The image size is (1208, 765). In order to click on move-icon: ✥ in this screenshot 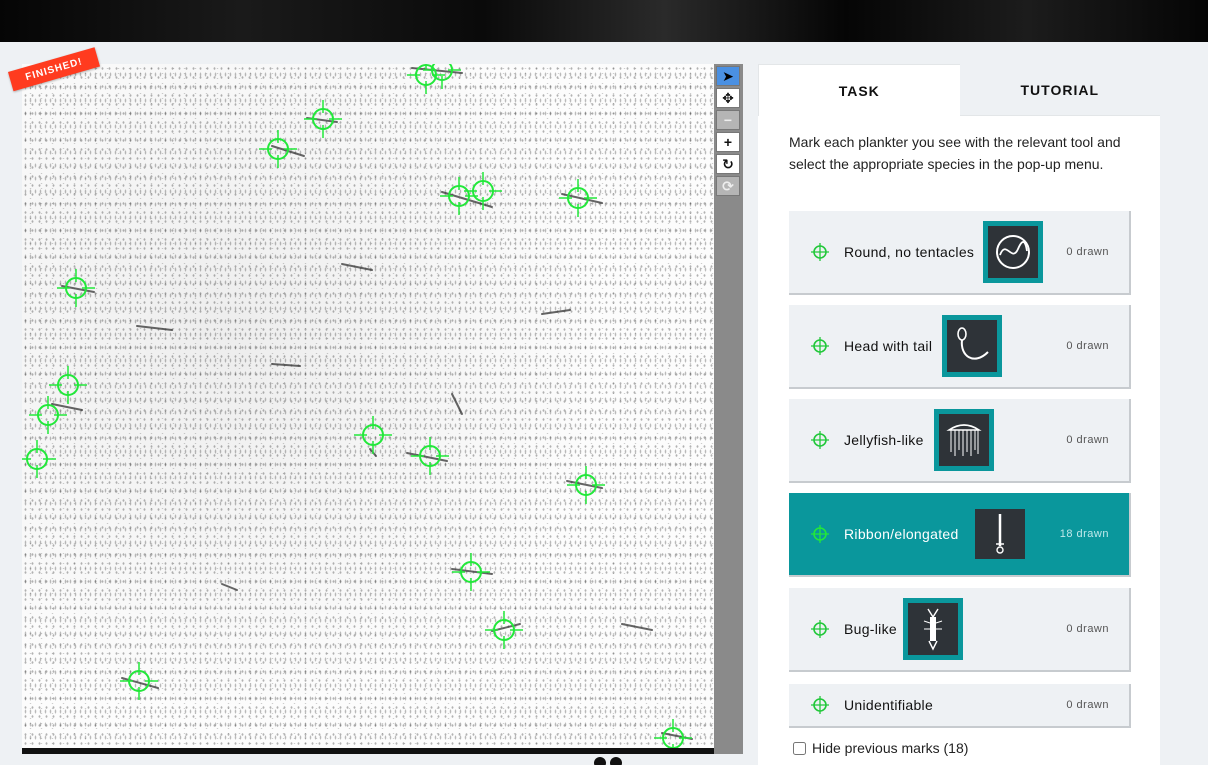, I will do `click(728, 98)`.